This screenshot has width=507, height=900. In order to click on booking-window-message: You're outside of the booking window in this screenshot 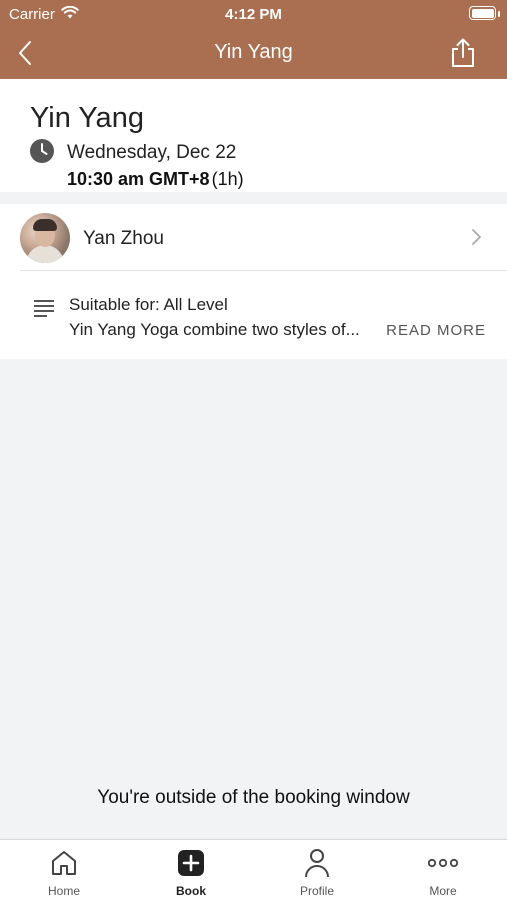, I will do `click(253, 797)`.